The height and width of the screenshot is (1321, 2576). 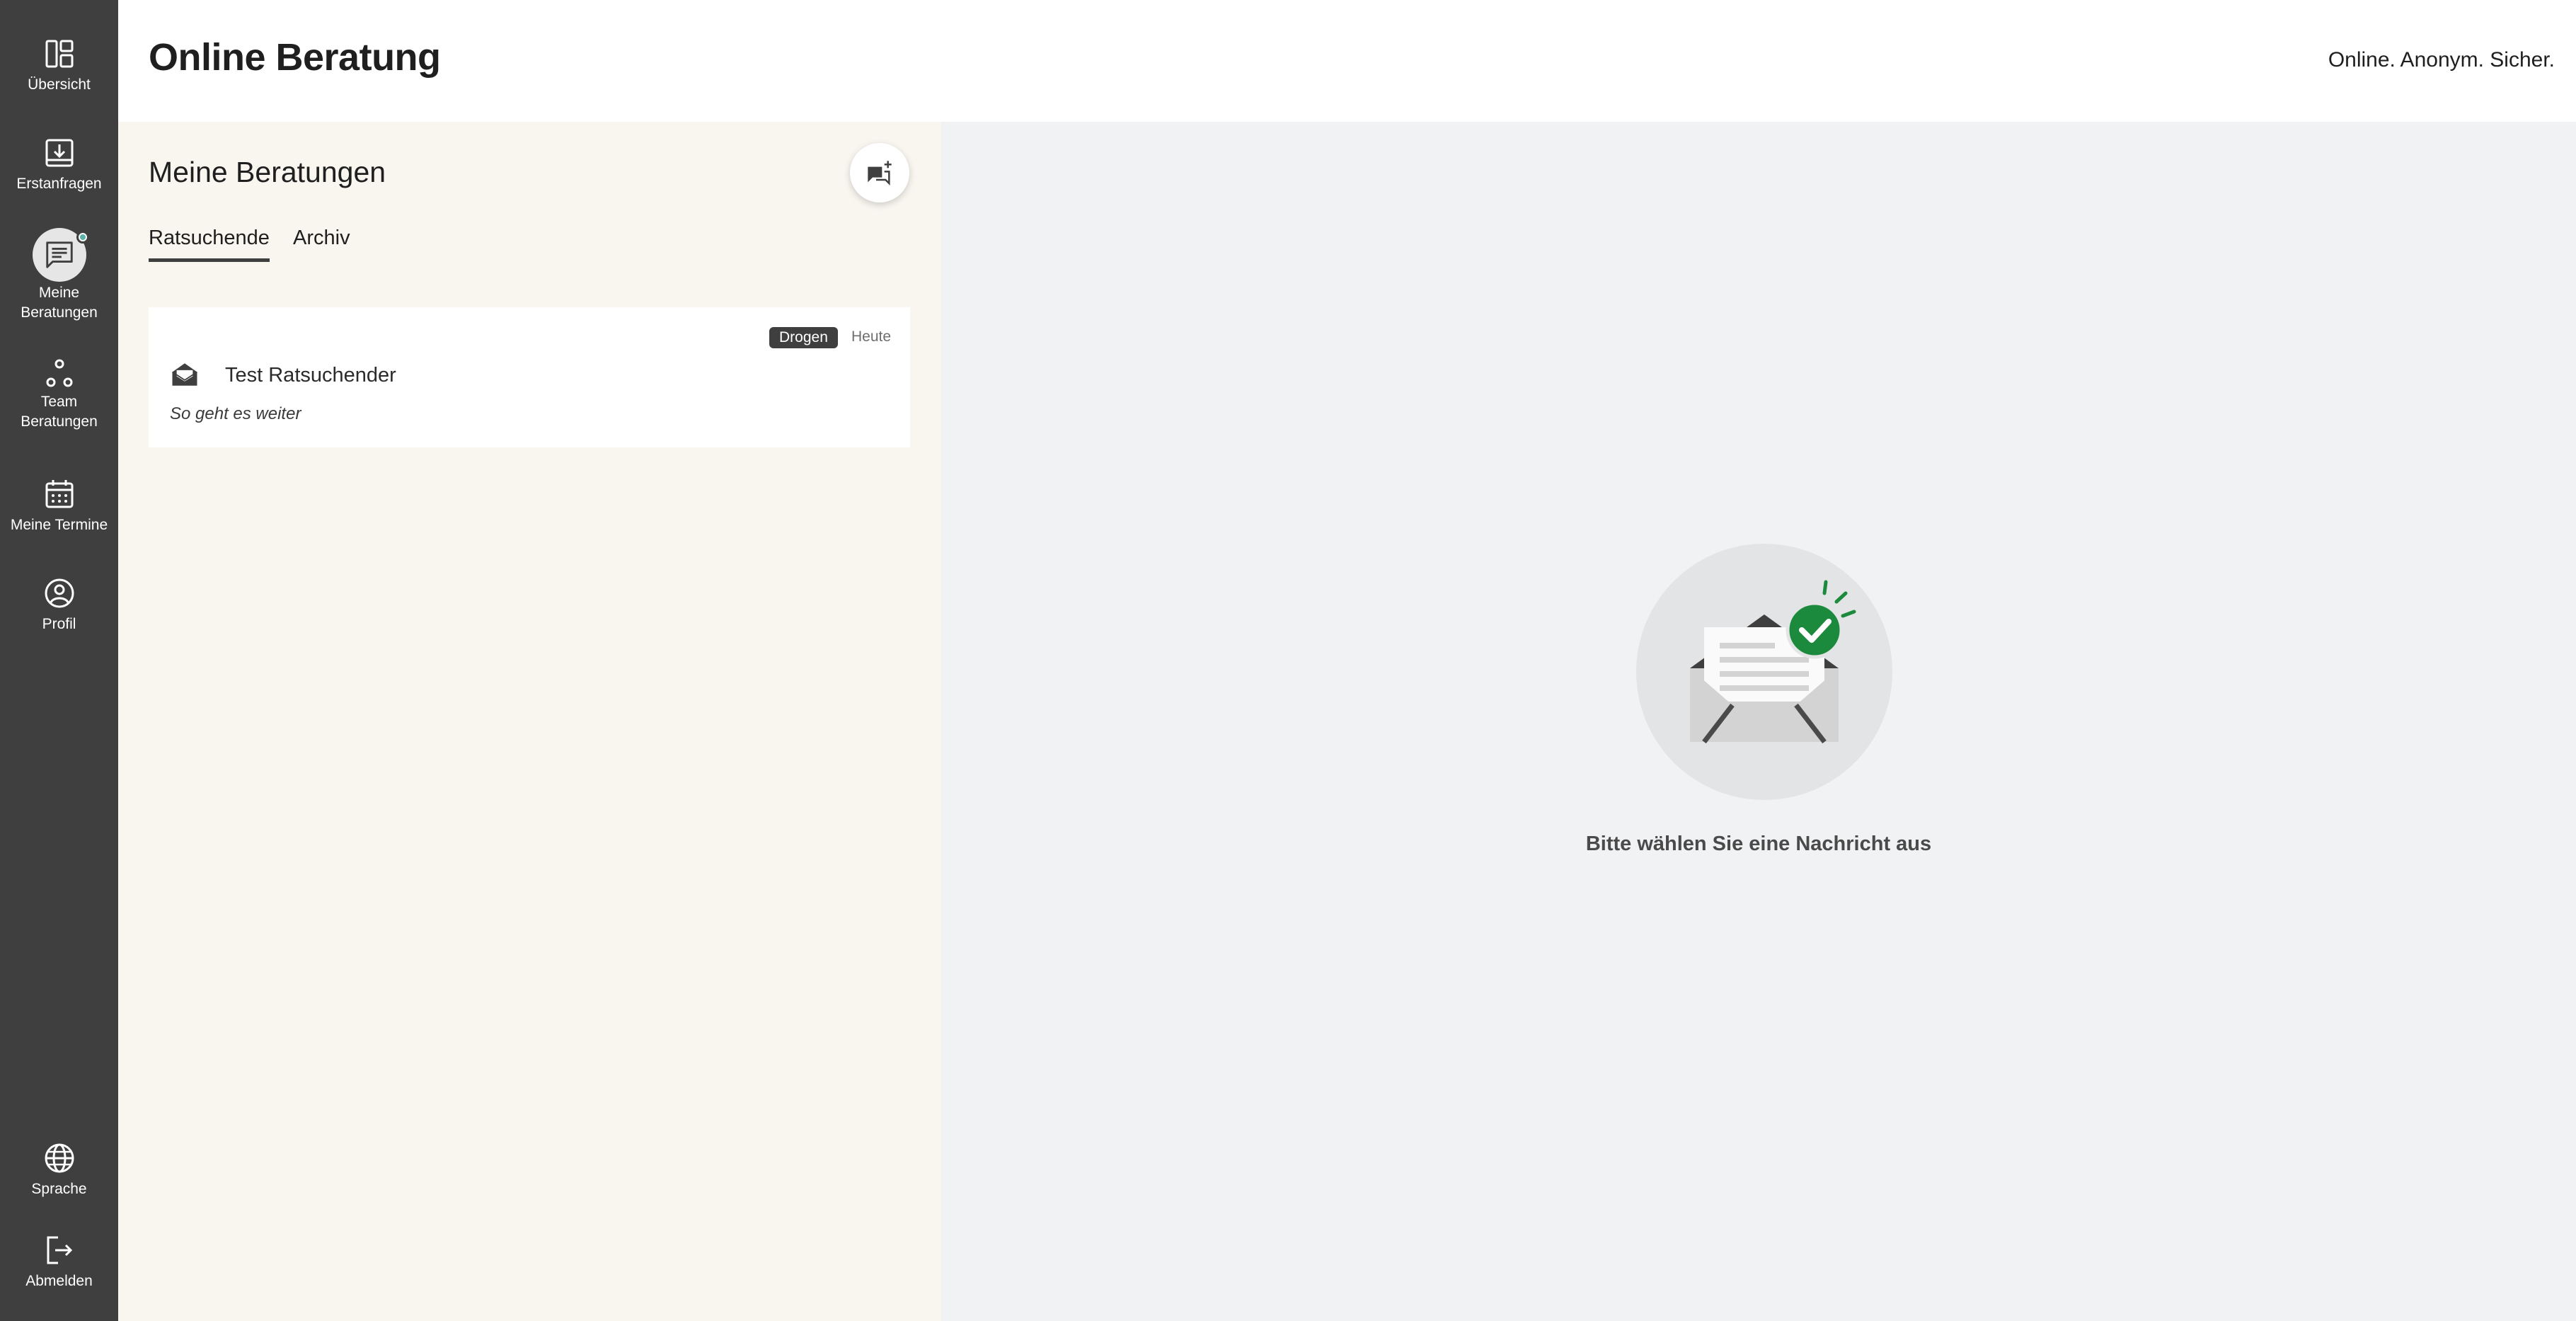 I want to click on team-icon, so click(x=59, y=373).